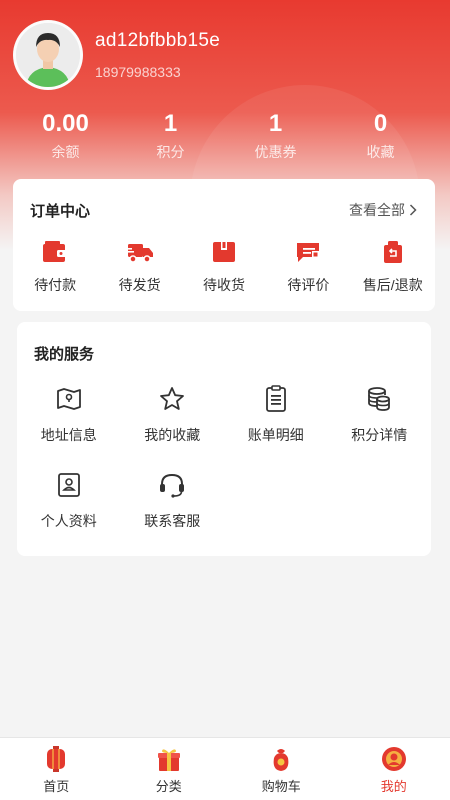 Image resolution: width=450 pixels, height=800 pixels. I want to click on order-status-list: 待付款 待发货 待收货 待评价 售后/退款, so click(224, 267).